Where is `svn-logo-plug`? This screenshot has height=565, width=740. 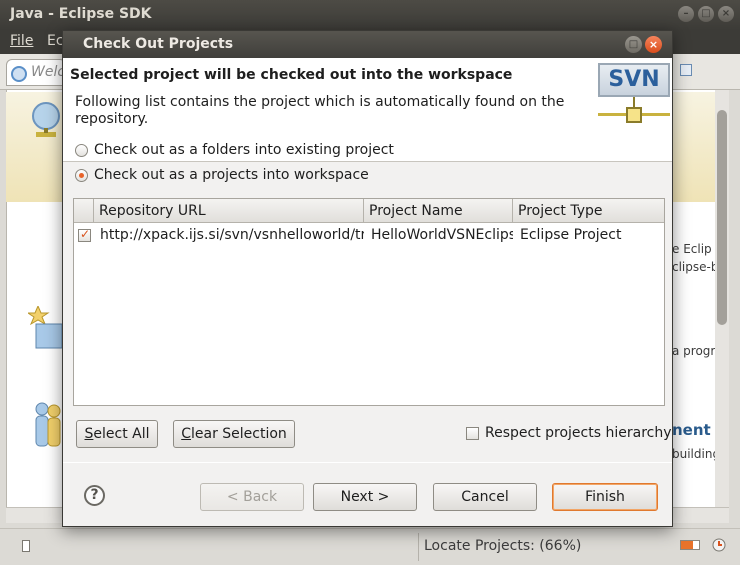 svn-logo-plug is located at coordinates (634, 115).